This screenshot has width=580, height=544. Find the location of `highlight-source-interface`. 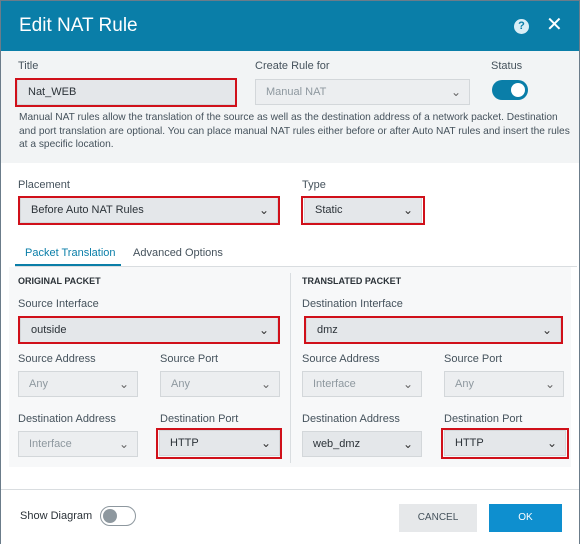

highlight-source-interface is located at coordinates (149, 330).